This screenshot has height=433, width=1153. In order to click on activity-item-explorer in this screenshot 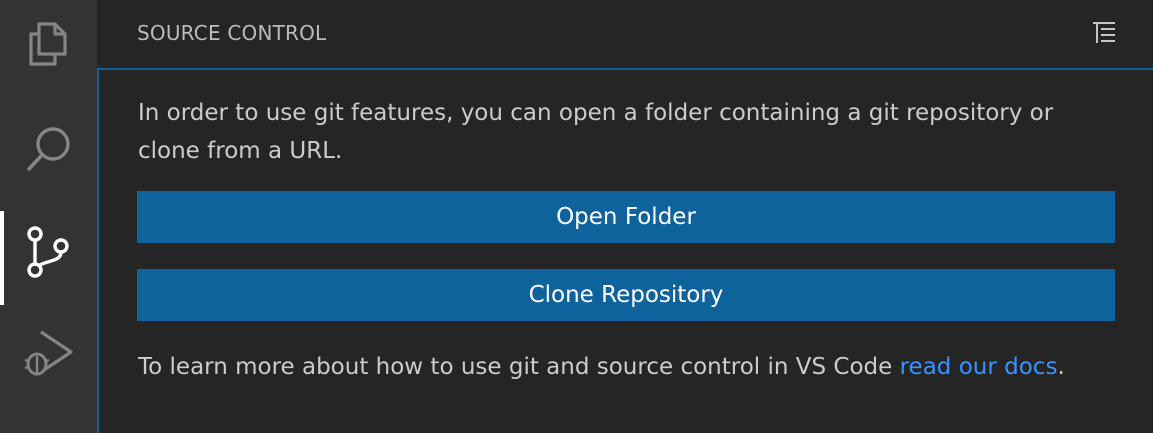, I will do `click(48, 46)`.